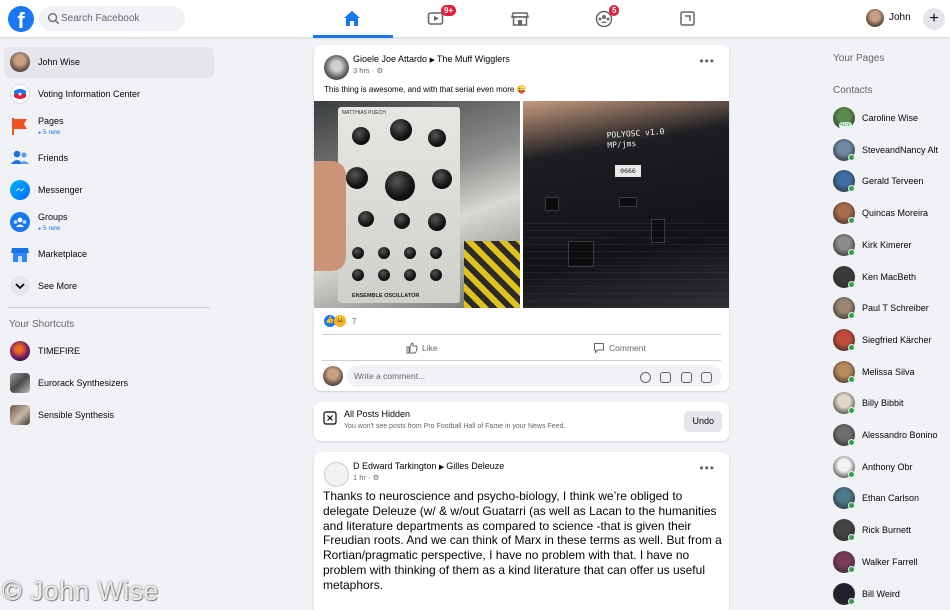  I want to click on synth-module-graphic: MATTHIAS PUECH ENSEMBLE OSCILLATOR, so click(399, 205).